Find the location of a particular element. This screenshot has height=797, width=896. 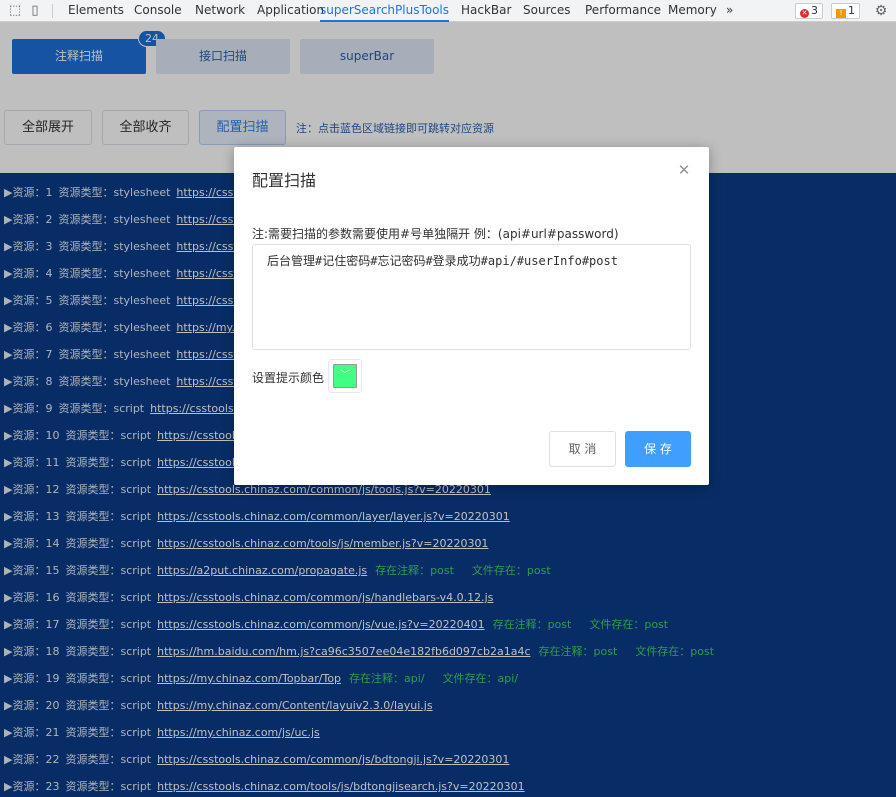

color-label: 设置提示颜色 is located at coordinates (288, 378).